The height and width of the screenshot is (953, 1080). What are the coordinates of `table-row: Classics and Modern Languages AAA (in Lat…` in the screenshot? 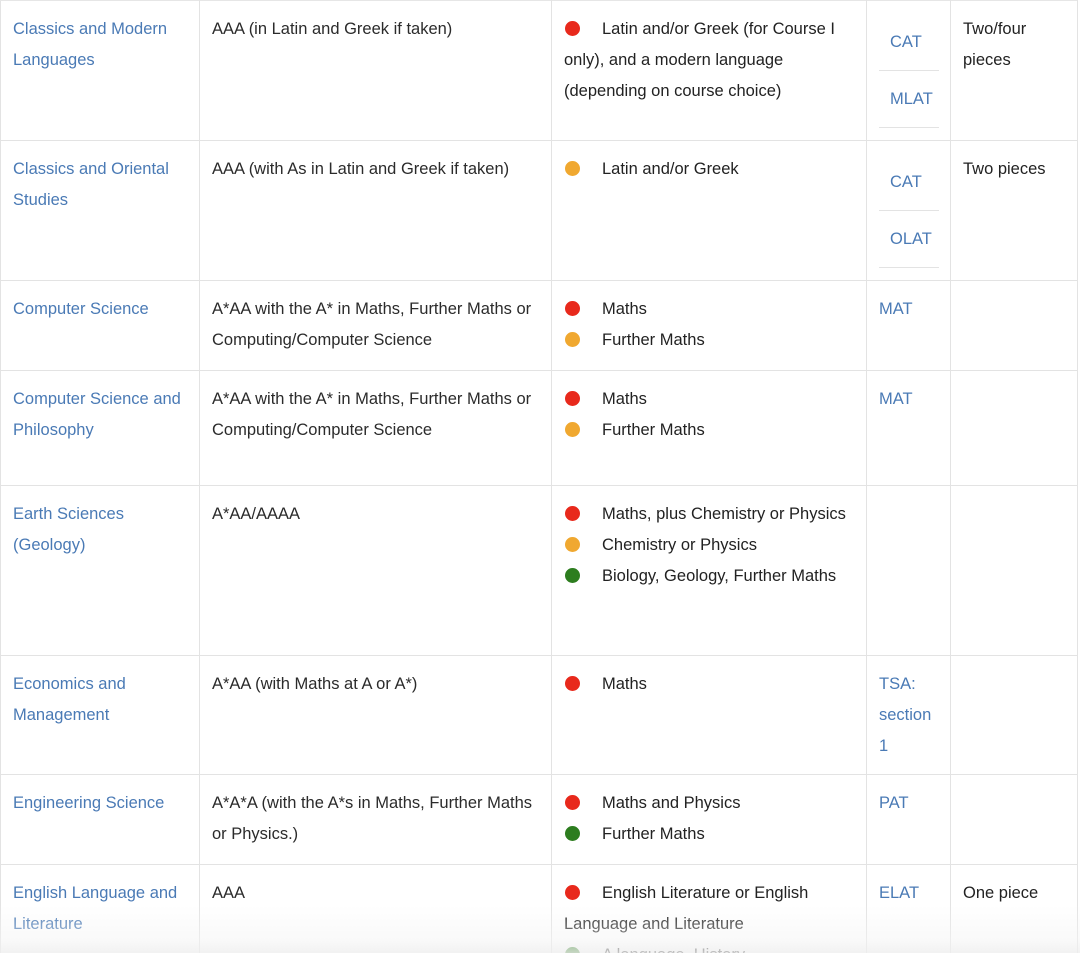 It's located at (539, 71).